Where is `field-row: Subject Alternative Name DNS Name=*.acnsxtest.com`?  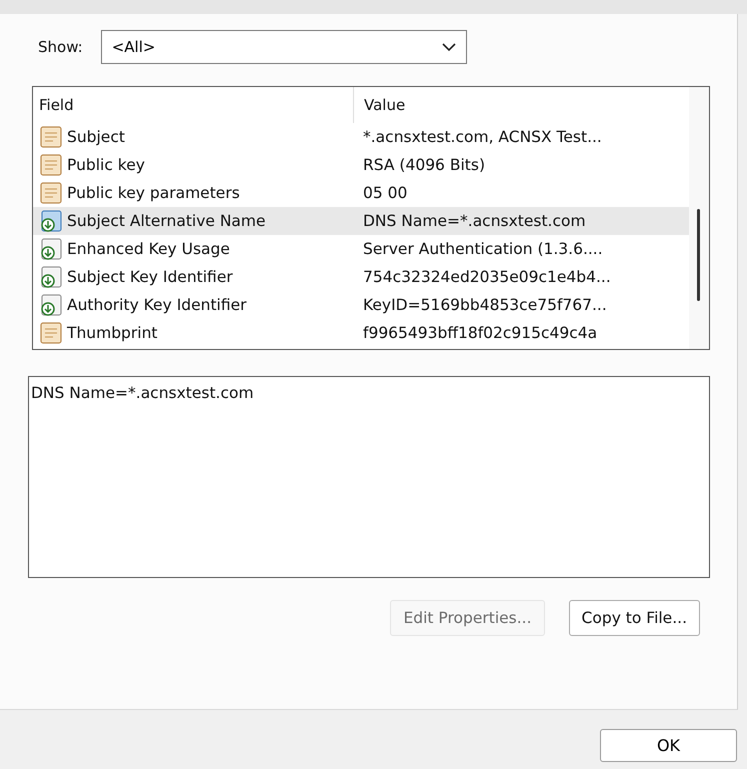 field-row: Subject Alternative Name DNS Name=*.acnsxtest.com is located at coordinates (361, 221).